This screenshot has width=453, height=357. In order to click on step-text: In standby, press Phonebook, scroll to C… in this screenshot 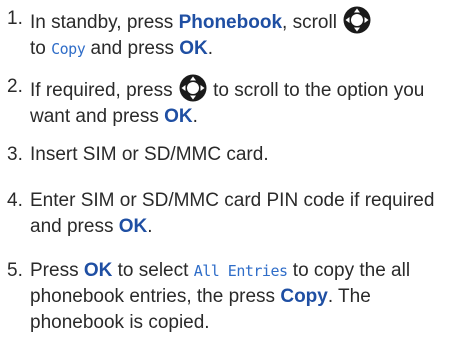, I will do `click(240, 34)`.